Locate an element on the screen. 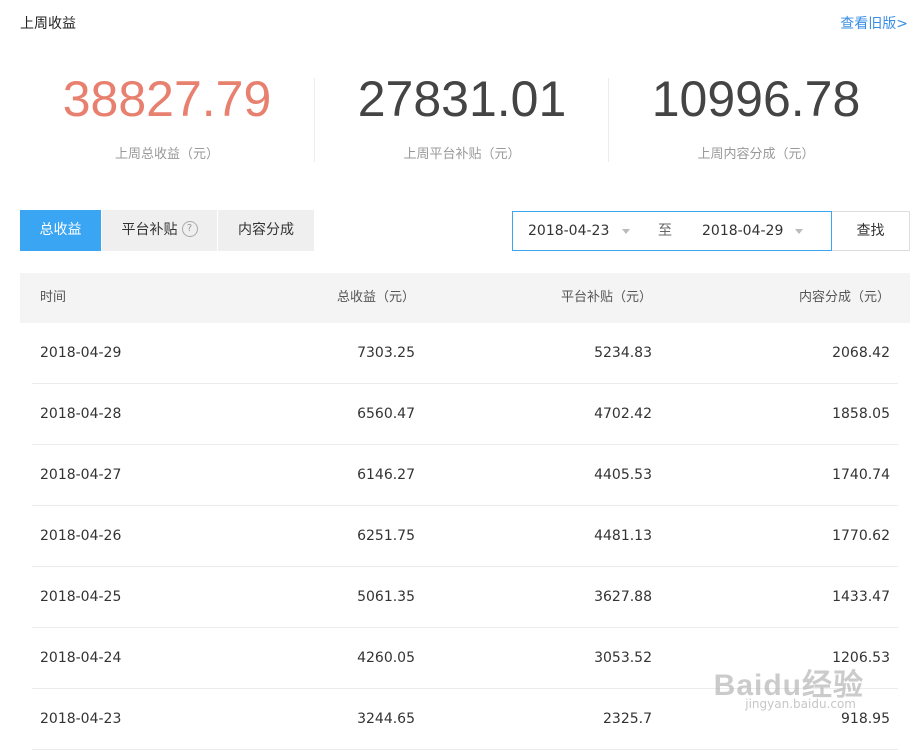 The width and height of the screenshot is (916, 750). stat-total-income-label: 上周总收益（元） is located at coordinates (166, 154).